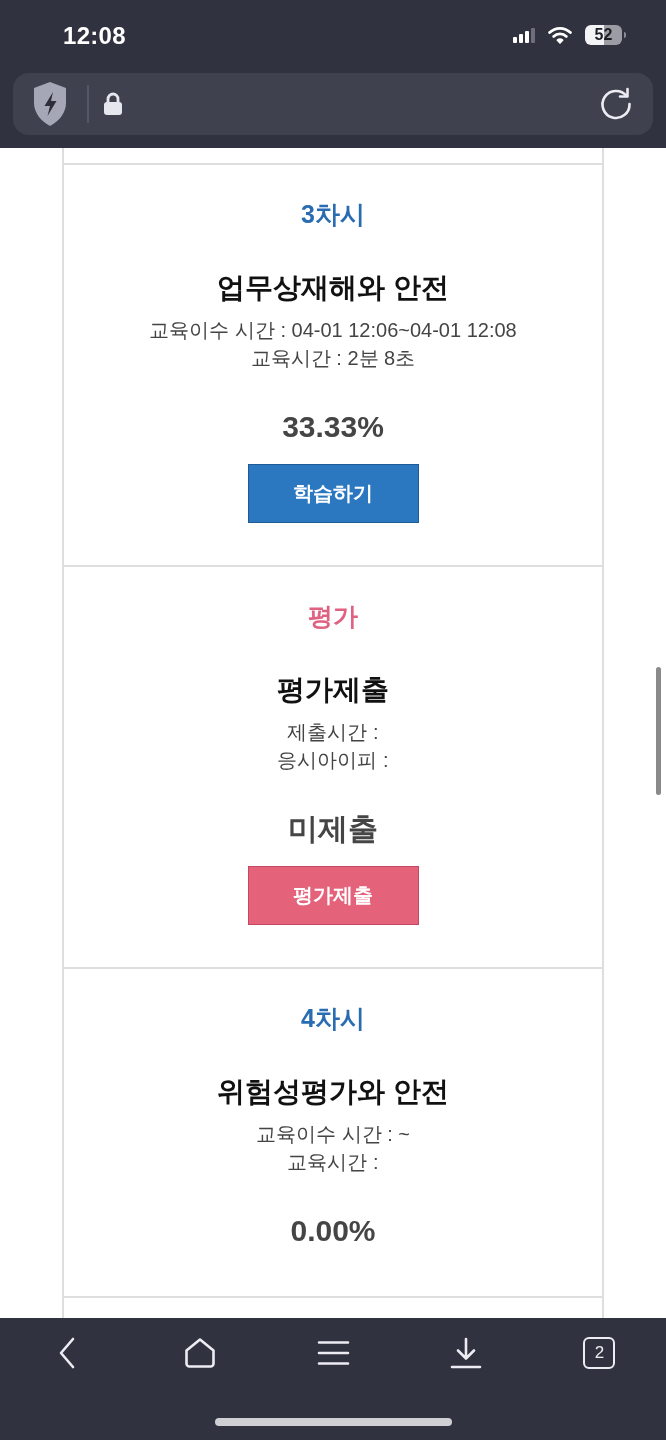 Image resolution: width=666 pixels, height=1440 pixels. I want to click on session-detail: 교육이수 시간 : 04-01 12:06~04-01 12:08, so click(333, 330).